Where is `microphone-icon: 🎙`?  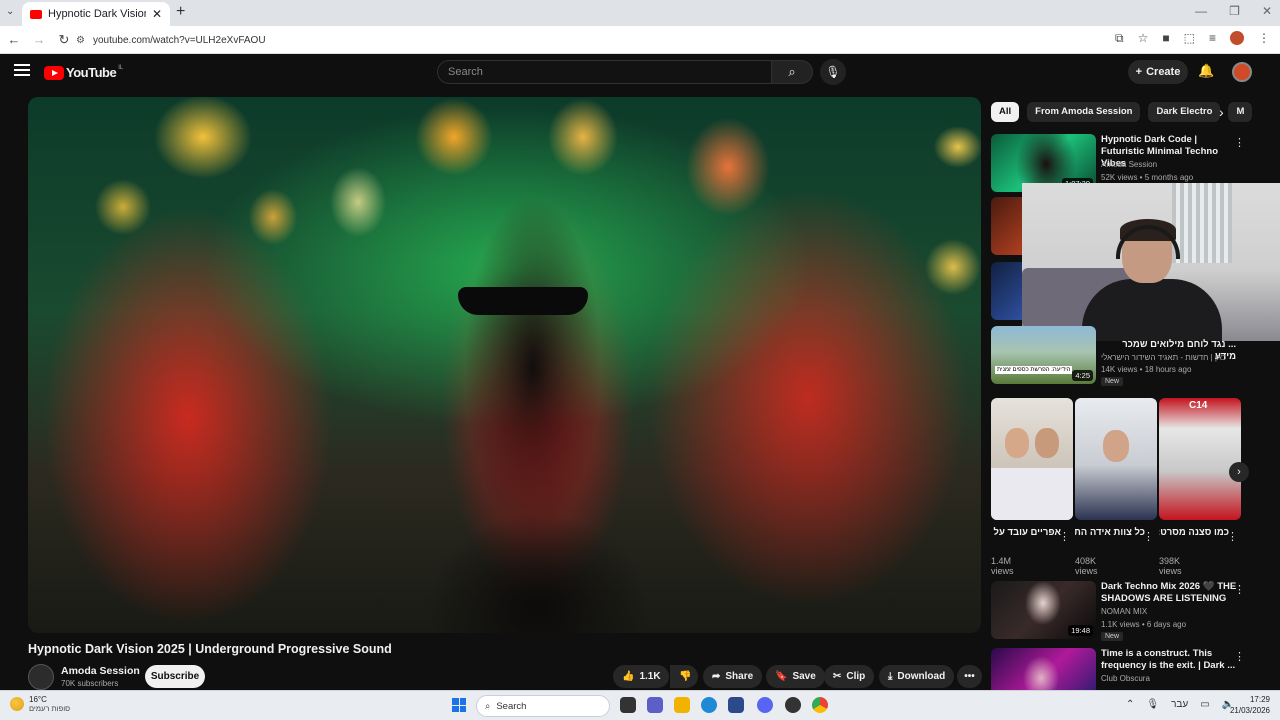
microphone-icon: 🎙 is located at coordinates (833, 72).